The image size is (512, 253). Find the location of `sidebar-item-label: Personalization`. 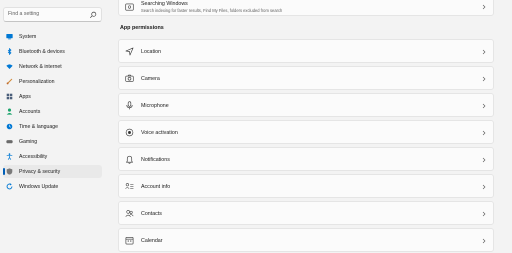

sidebar-item-label: Personalization is located at coordinates (37, 82).